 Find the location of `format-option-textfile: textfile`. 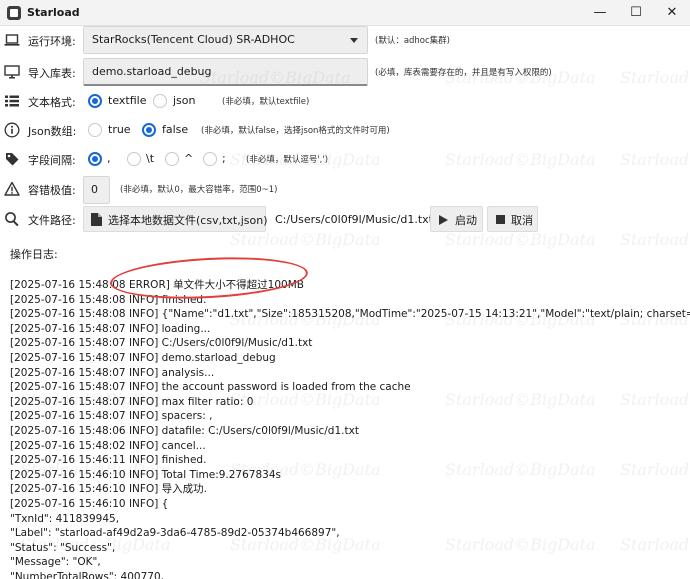

format-option-textfile: textfile is located at coordinates (127, 100).